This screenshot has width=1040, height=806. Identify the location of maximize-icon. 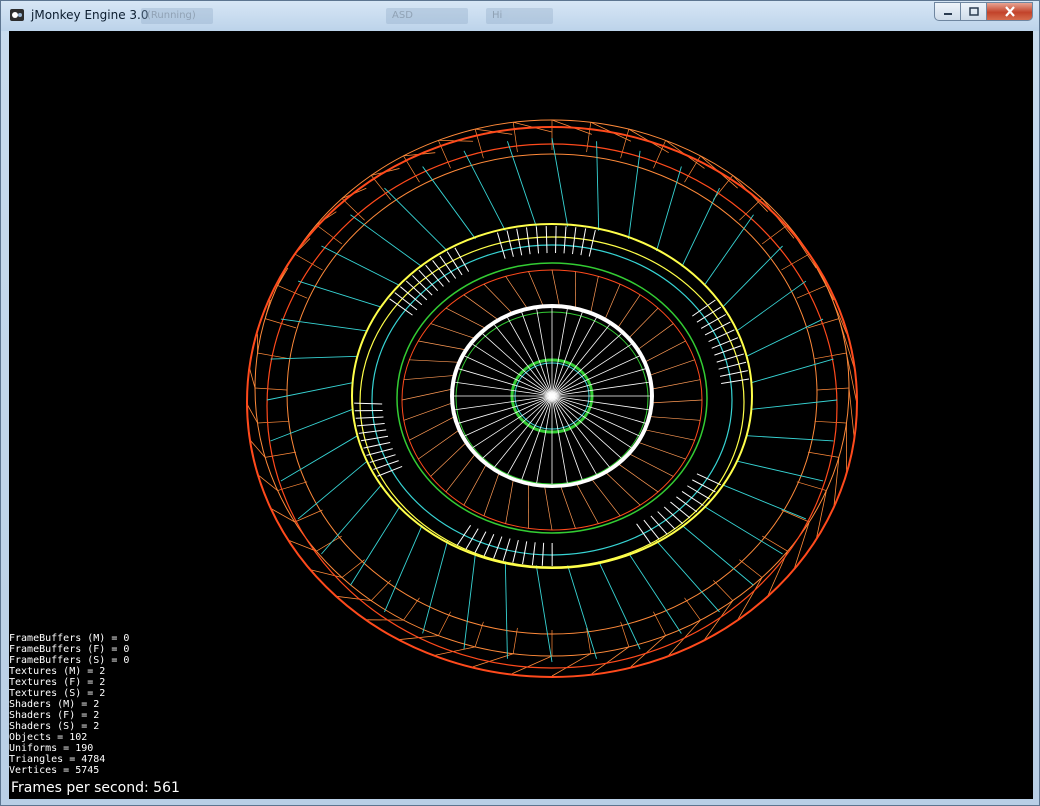
(973, 11).